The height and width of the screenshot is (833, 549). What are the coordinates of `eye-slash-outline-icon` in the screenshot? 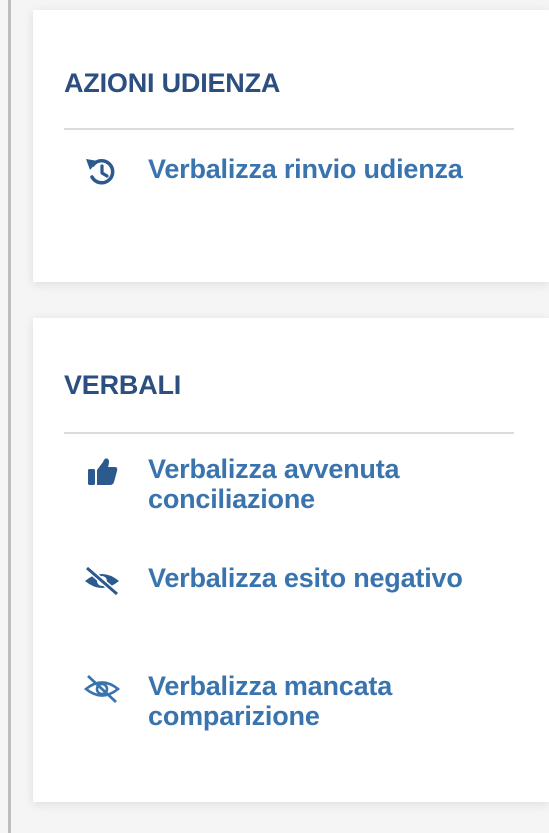 It's located at (102, 689).